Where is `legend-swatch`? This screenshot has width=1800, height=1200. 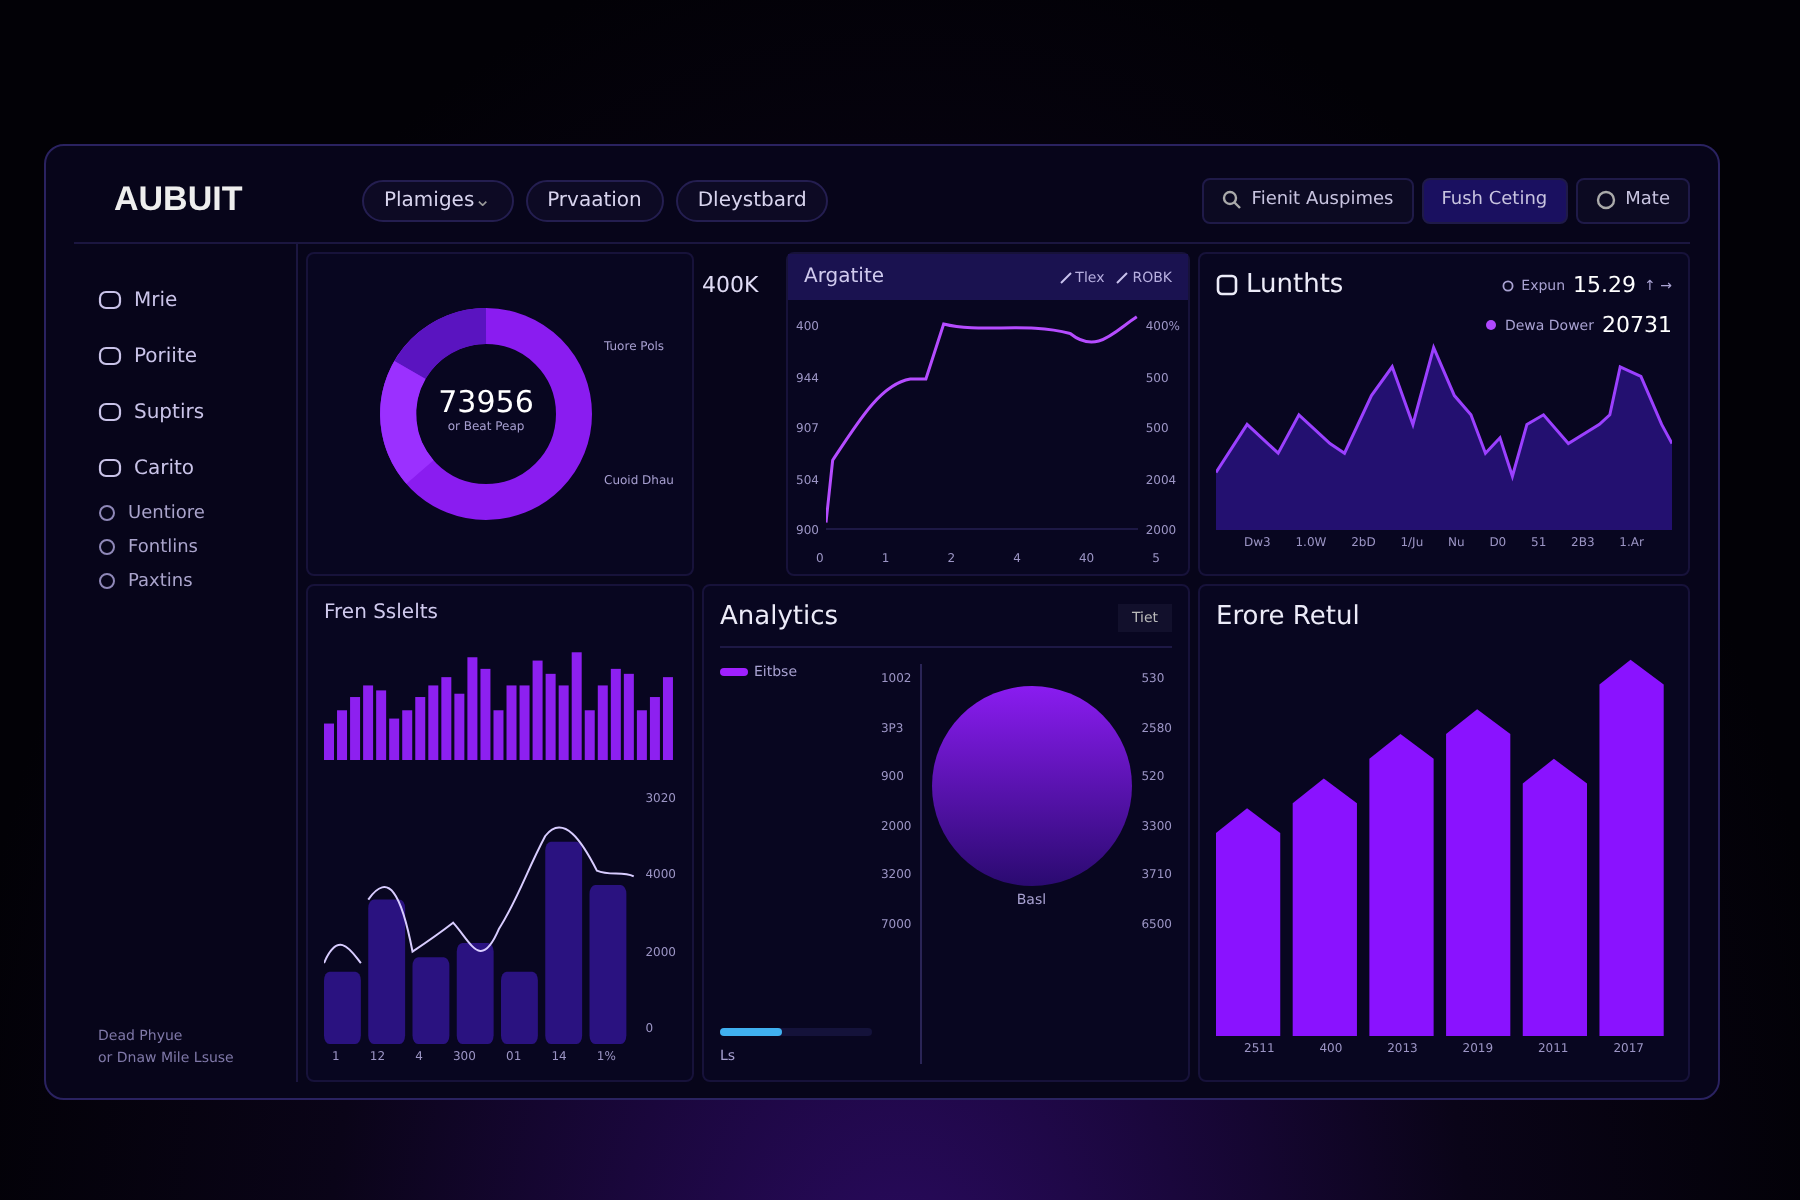 legend-swatch is located at coordinates (734, 672).